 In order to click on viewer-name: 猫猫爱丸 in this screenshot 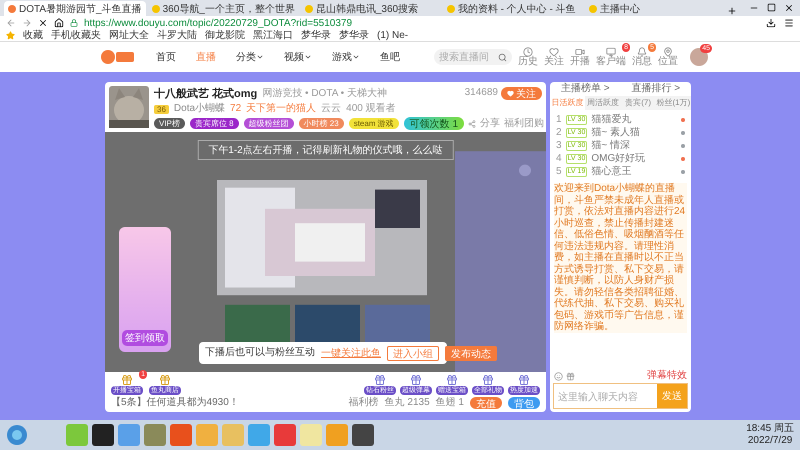, I will do `click(611, 120)`.